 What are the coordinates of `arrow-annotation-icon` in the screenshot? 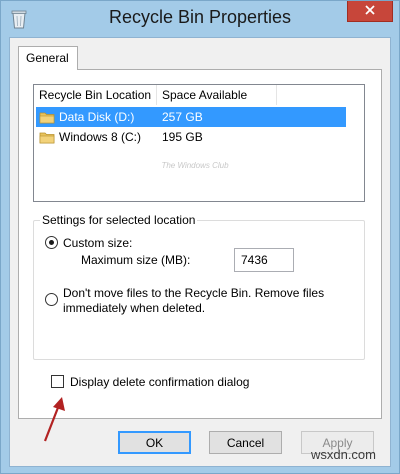 It's located at (54, 421).